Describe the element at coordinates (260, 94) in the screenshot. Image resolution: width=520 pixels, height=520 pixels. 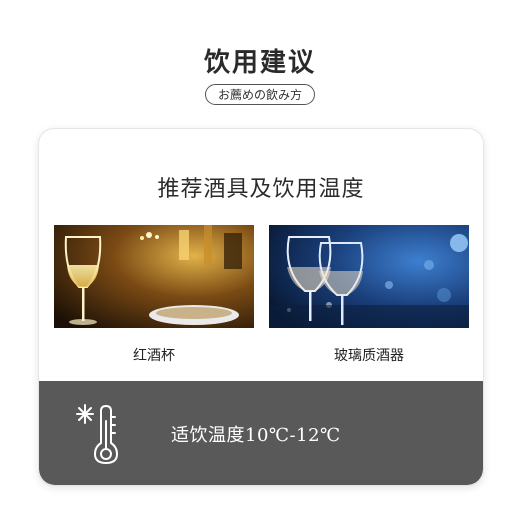
I see `page-header-subtitle-badge: お薦めの飲み方` at that location.